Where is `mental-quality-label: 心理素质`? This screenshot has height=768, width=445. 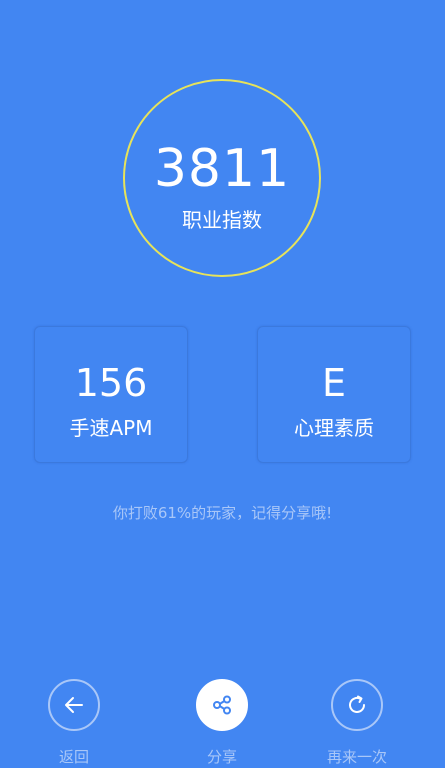
mental-quality-label: 心理素质 is located at coordinates (334, 428).